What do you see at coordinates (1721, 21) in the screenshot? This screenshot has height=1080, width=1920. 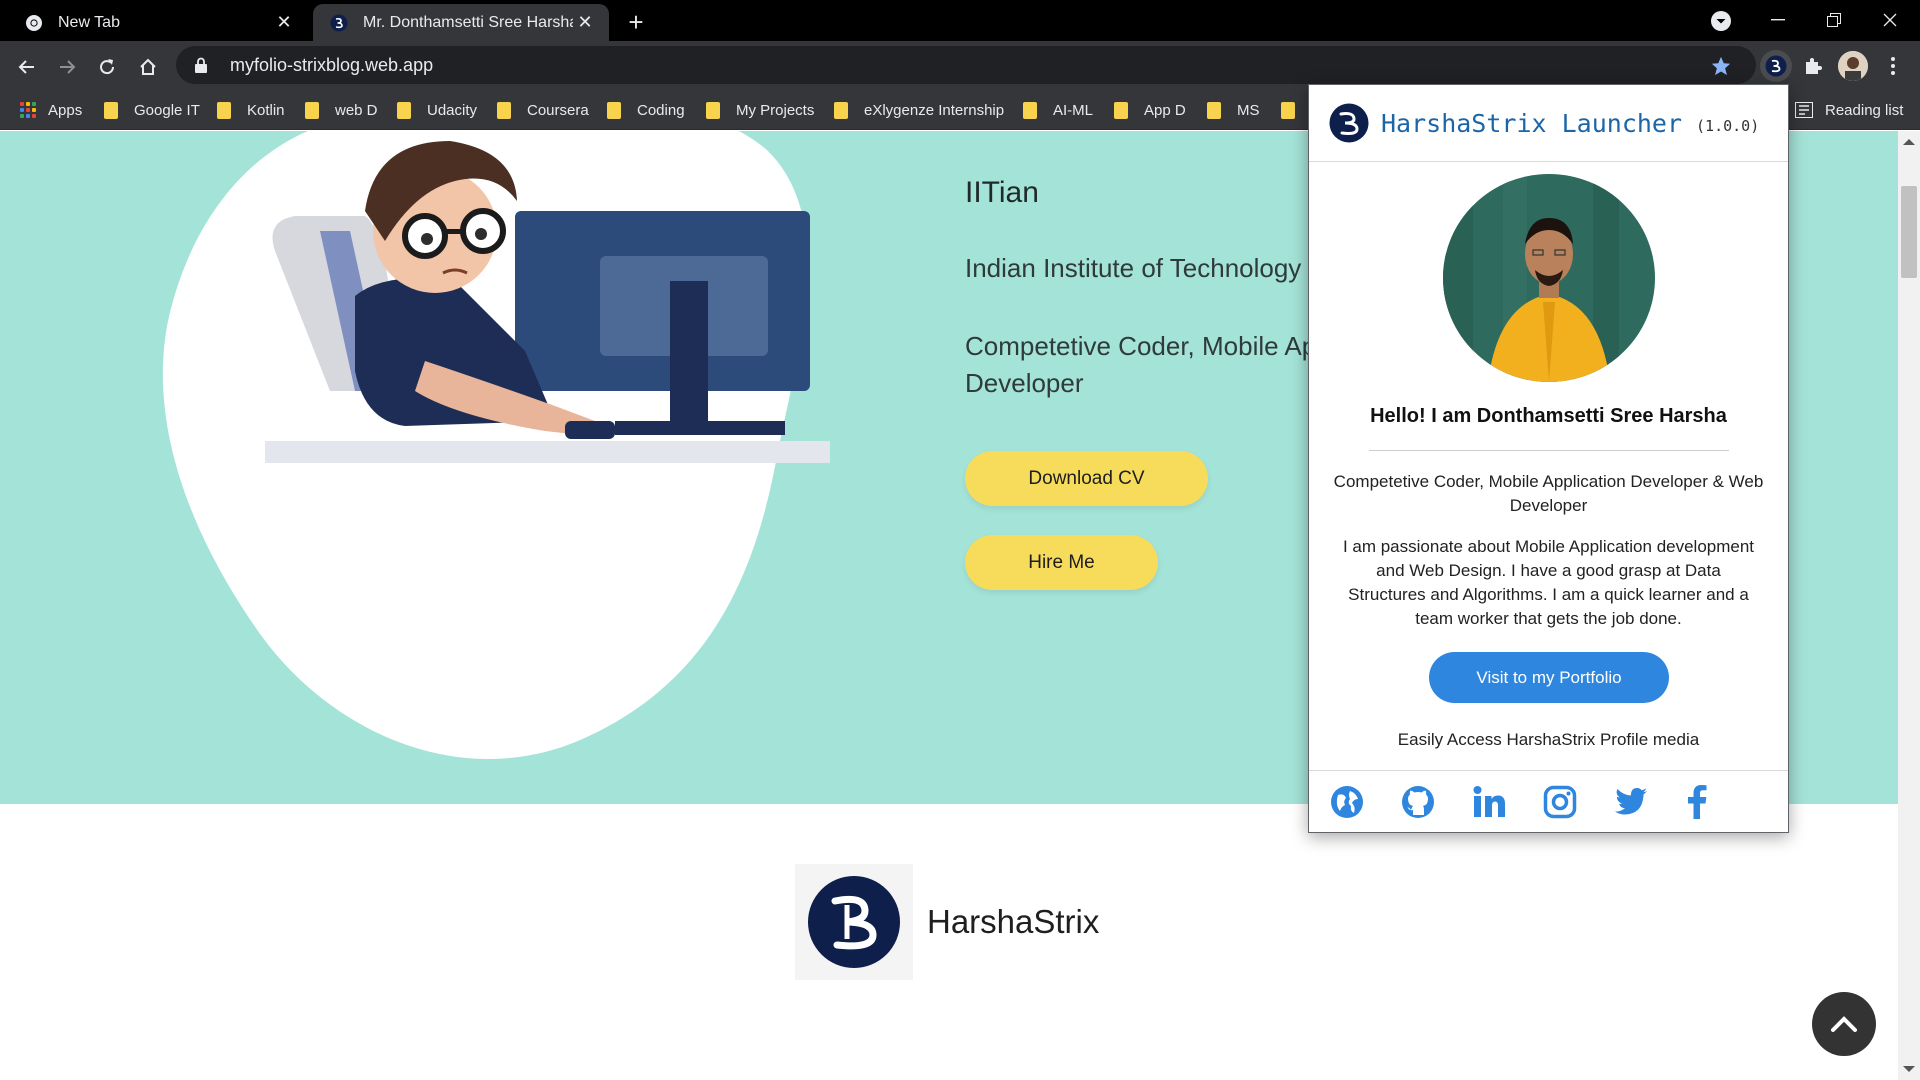 I see `tab-search-icon` at bounding box center [1721, 21].